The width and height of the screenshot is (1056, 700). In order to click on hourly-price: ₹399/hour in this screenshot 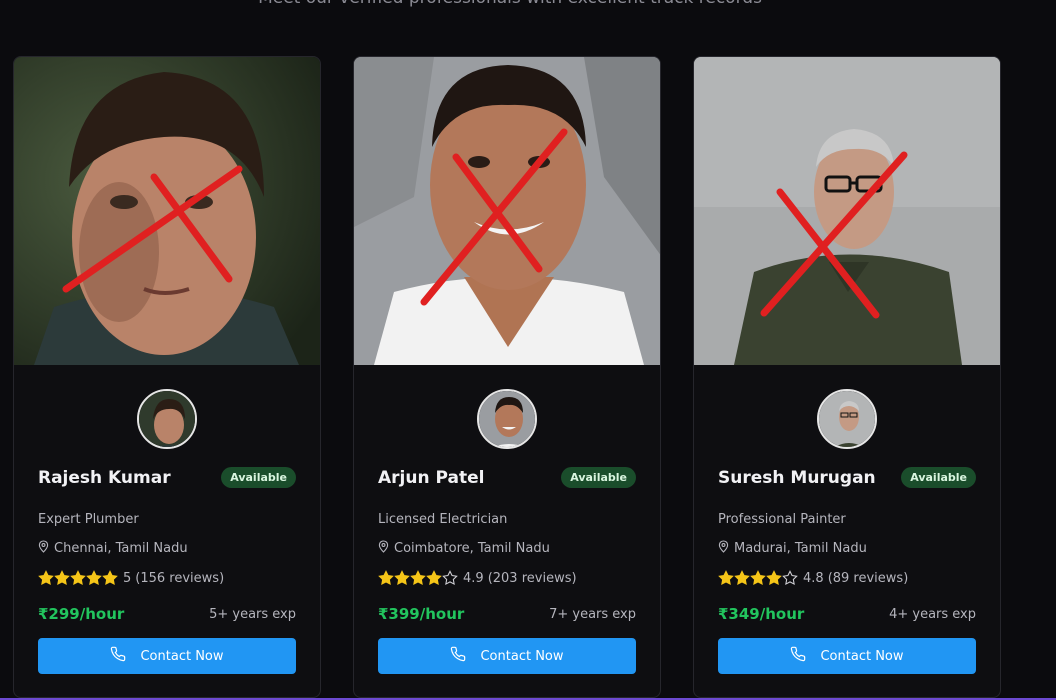, I will do `click(421, 614)`.